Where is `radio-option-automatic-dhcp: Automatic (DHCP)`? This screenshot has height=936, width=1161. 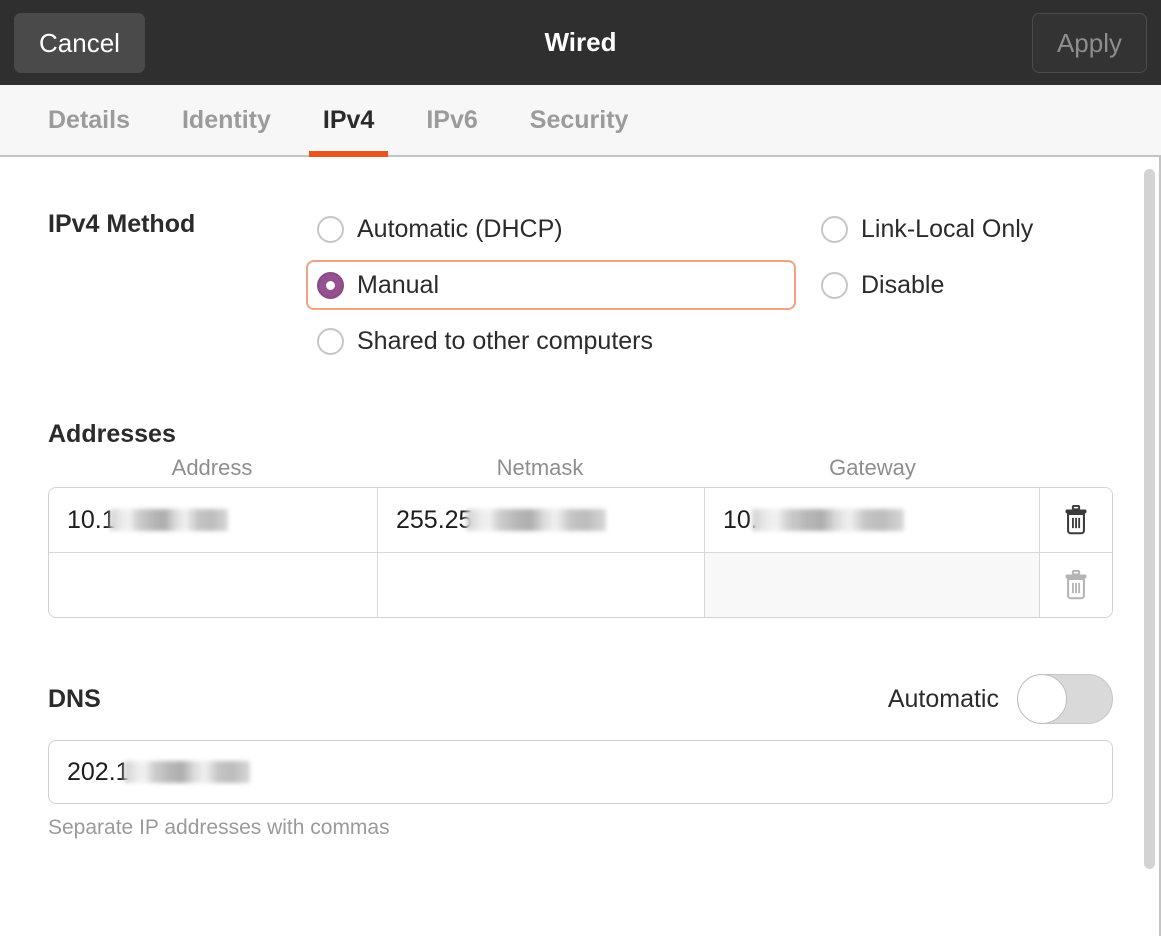 radio-option-automatic-dhcp: Automatic (DHCP) is located at coordinates (440, 229).